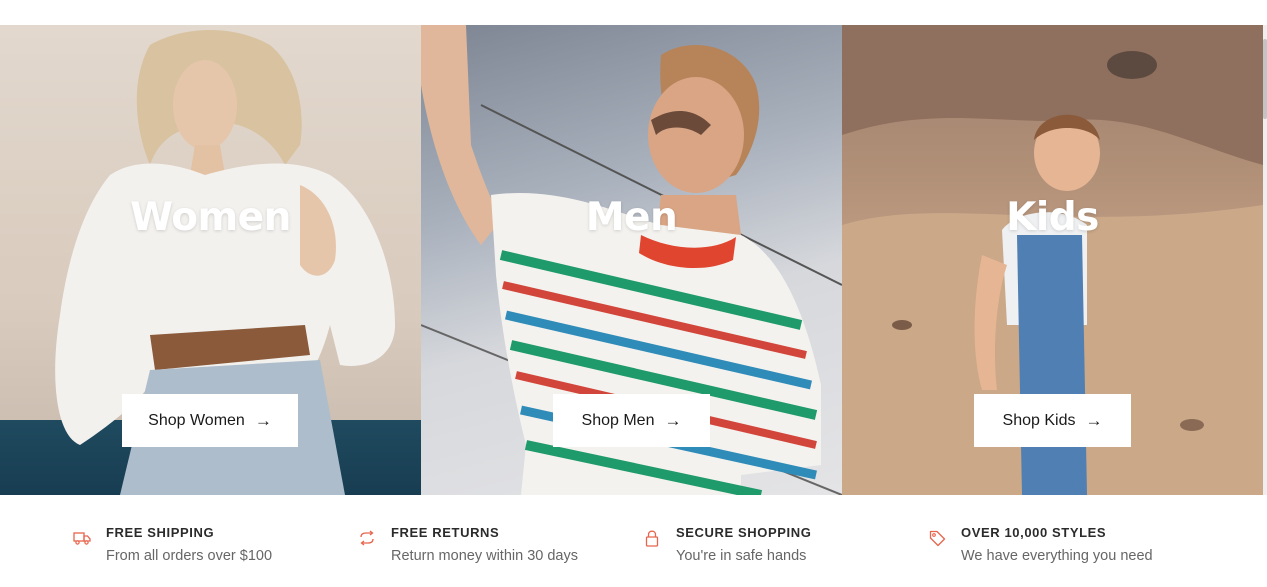 The height and width of the screenshot is (587, 1267). I want to click on feature-description: From all orders over $100, so click(189, 556).